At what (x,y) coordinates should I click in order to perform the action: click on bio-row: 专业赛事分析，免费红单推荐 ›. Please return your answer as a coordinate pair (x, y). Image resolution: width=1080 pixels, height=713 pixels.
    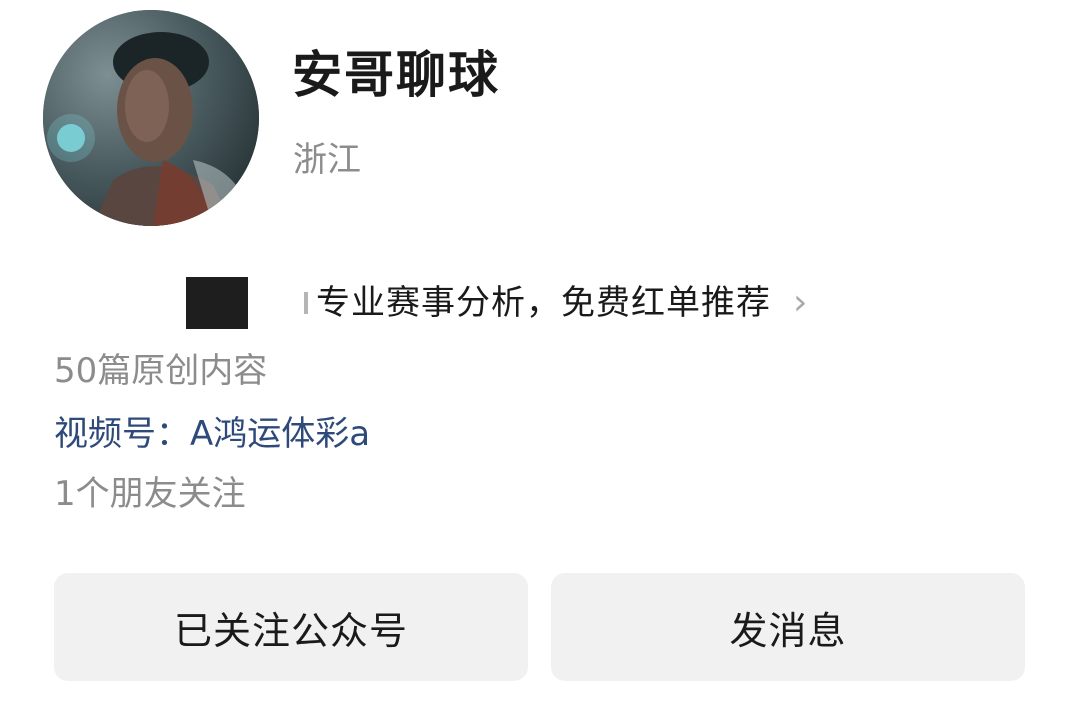
    Looking at the image, I should click on (496, 303).